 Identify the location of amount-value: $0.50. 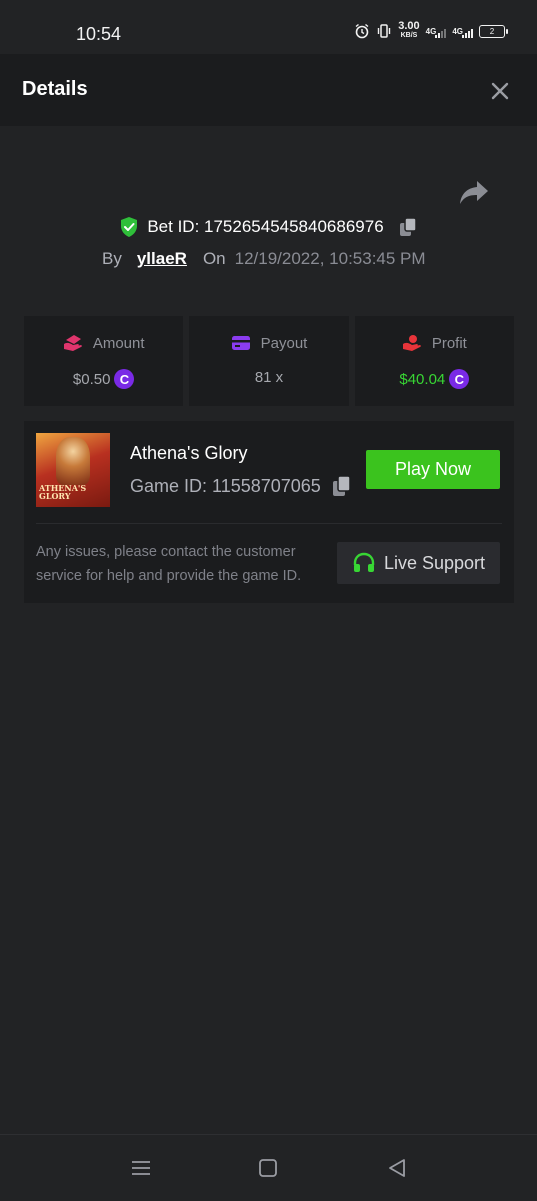
(91, 379).